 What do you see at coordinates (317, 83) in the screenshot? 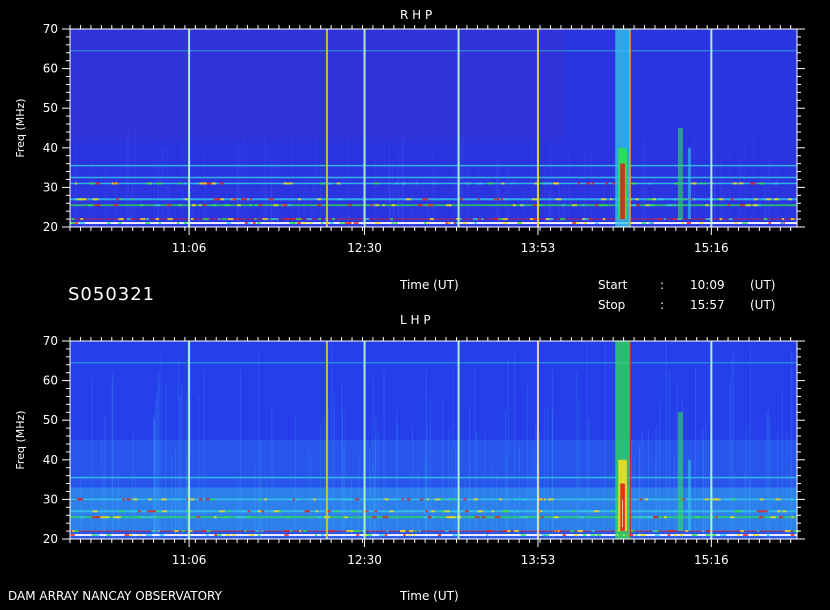
I see `background-tint` at bounding box center [317, 83].